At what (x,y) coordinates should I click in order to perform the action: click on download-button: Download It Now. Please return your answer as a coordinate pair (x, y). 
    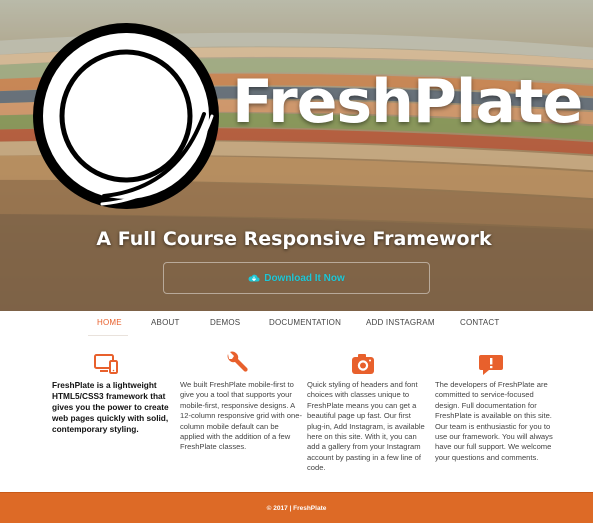
    Looking at the image, I should click on (296, 278).